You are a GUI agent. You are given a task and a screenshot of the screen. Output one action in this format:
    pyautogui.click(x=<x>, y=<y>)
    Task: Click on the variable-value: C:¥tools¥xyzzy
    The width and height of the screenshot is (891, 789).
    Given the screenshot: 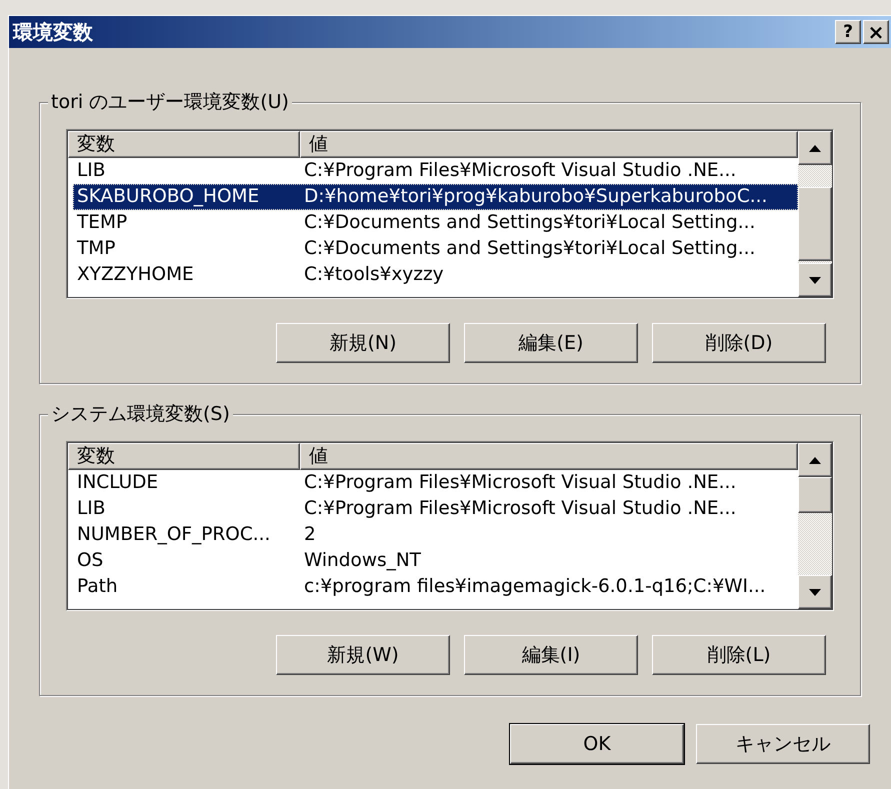 What is the action you would take?
    pyautogui.click(x=373, y=275)
    